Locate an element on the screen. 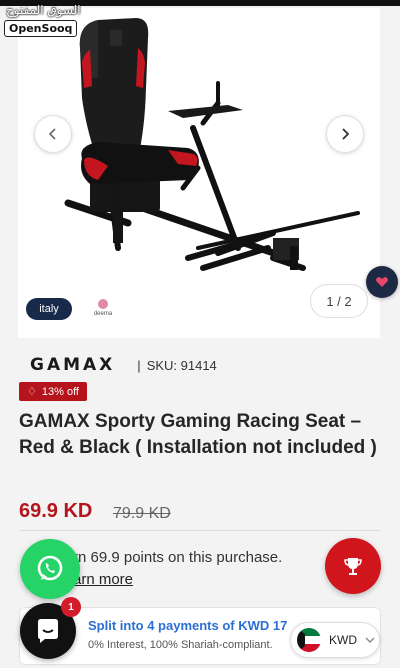 This screenshot has height=668, width=400. original-price: 79.9 KD is located at coordinates (142, 513).